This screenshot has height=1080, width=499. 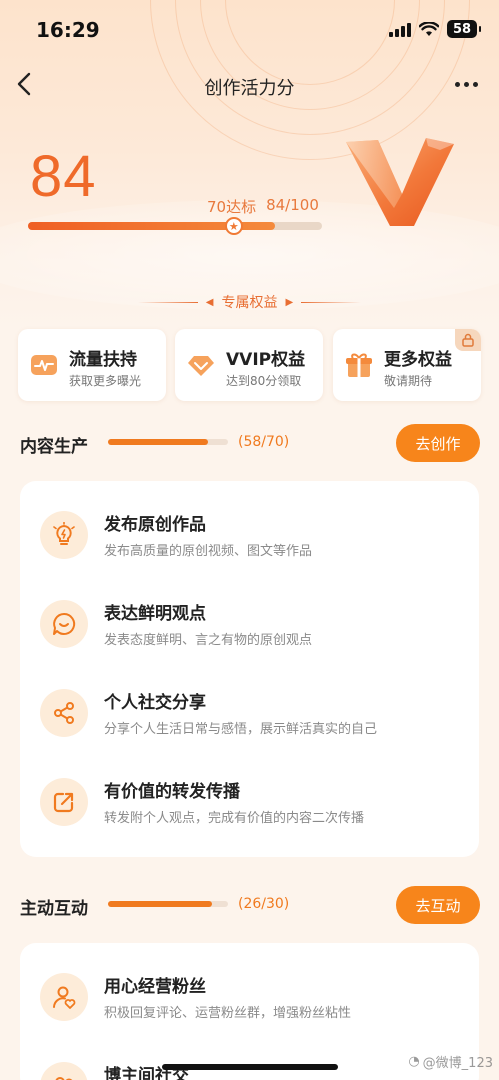 I want to click on share-icon, so click(x=64, y=713).